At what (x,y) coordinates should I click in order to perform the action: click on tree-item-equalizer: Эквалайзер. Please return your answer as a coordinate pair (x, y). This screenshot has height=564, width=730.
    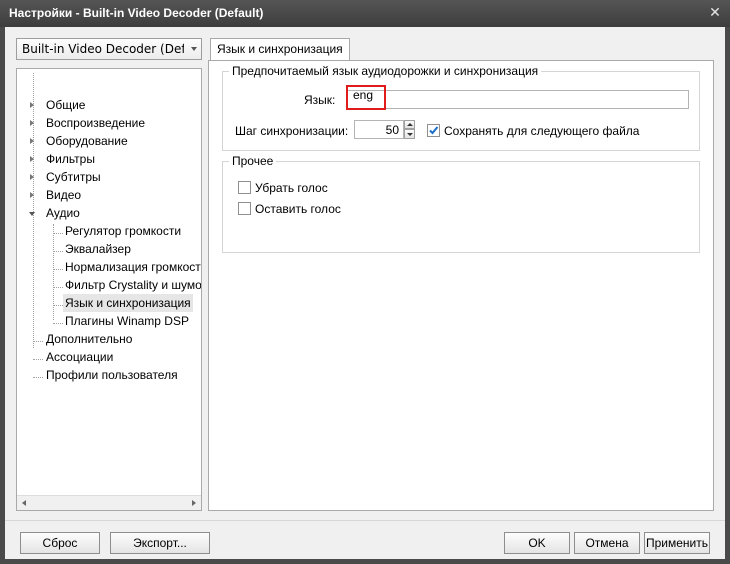
    Looking at the image, I should click on (98, 249).